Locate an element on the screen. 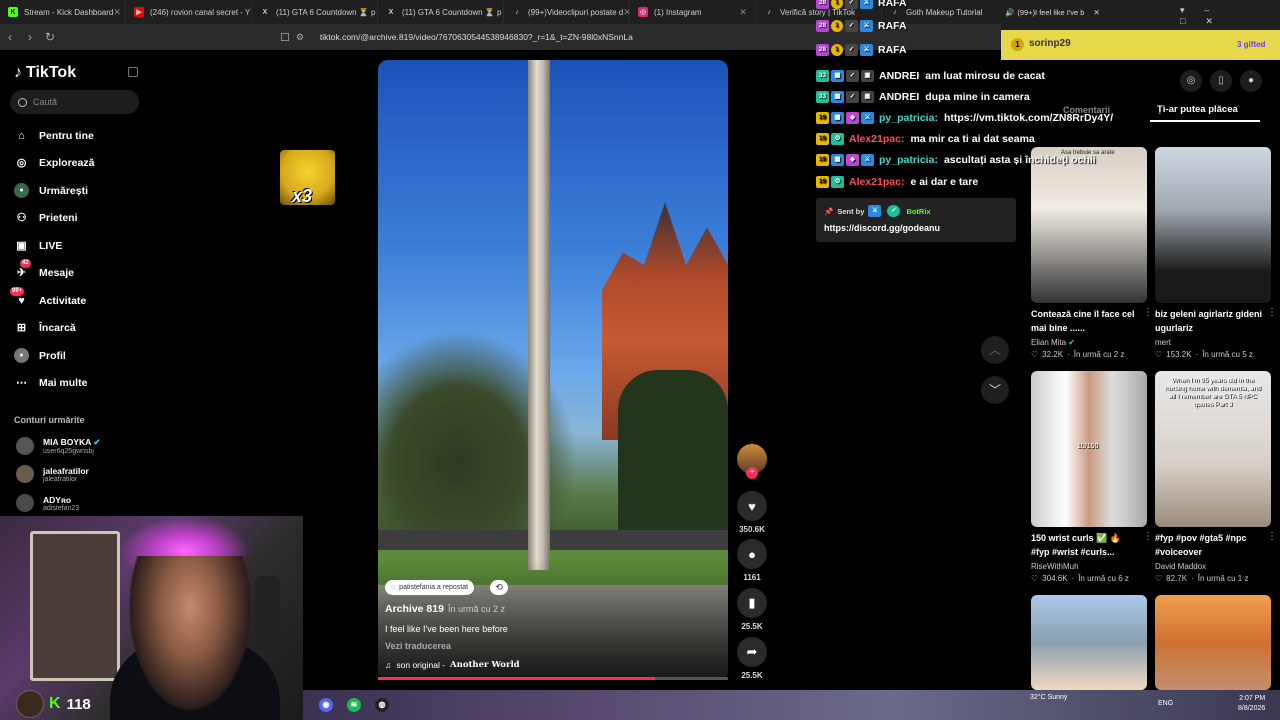 The image size is (1280, 720). following-accounts-title: Conturi urmărite is located at coordinates (49, 420).